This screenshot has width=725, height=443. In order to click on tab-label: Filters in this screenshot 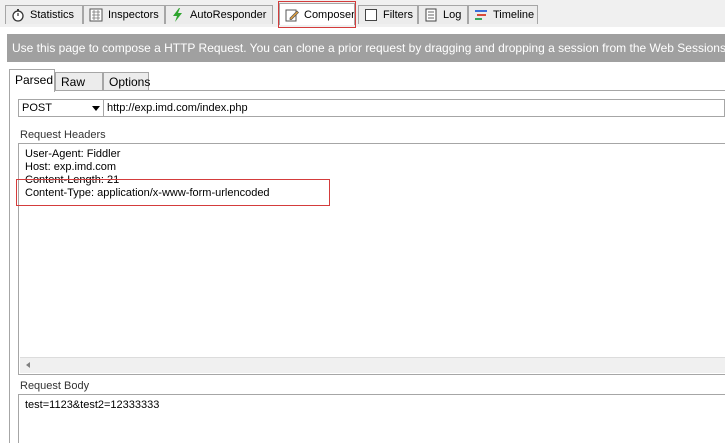, I will do `click(398, 15)`.